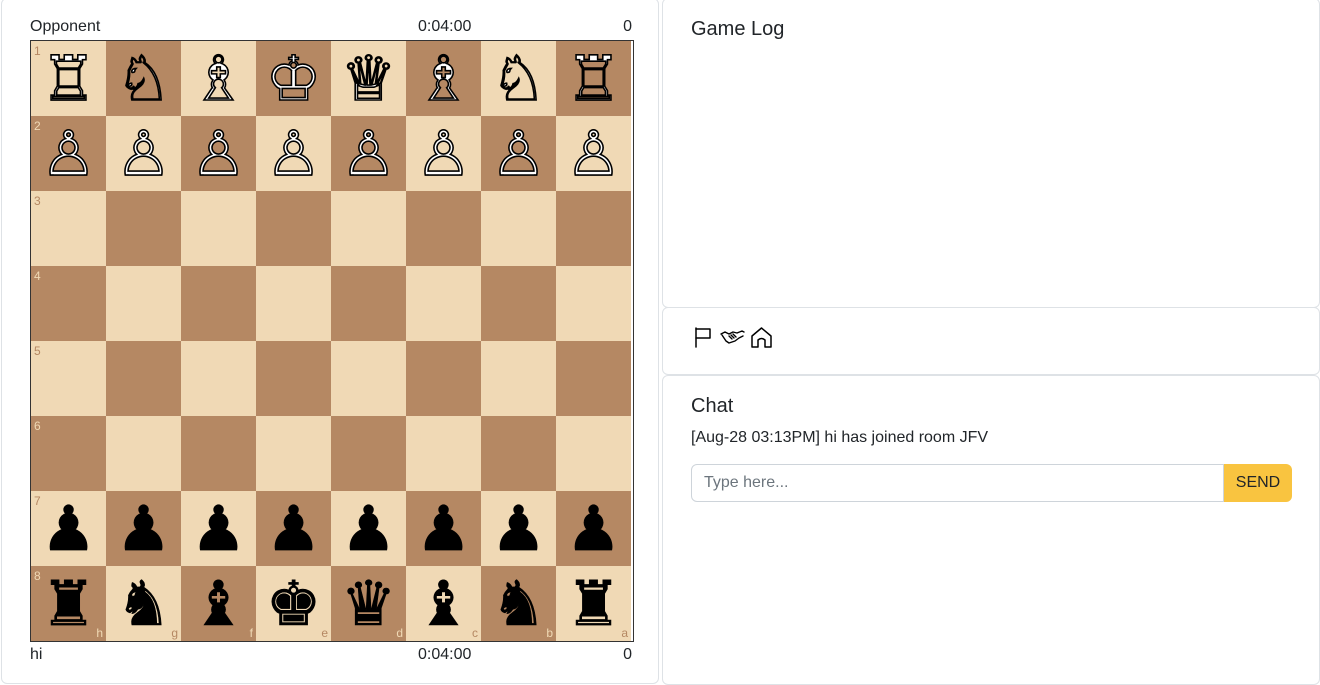 The width and height of the screenshot is (1320, 685). I want to click on board-square: b ♞, so click(518, 603).